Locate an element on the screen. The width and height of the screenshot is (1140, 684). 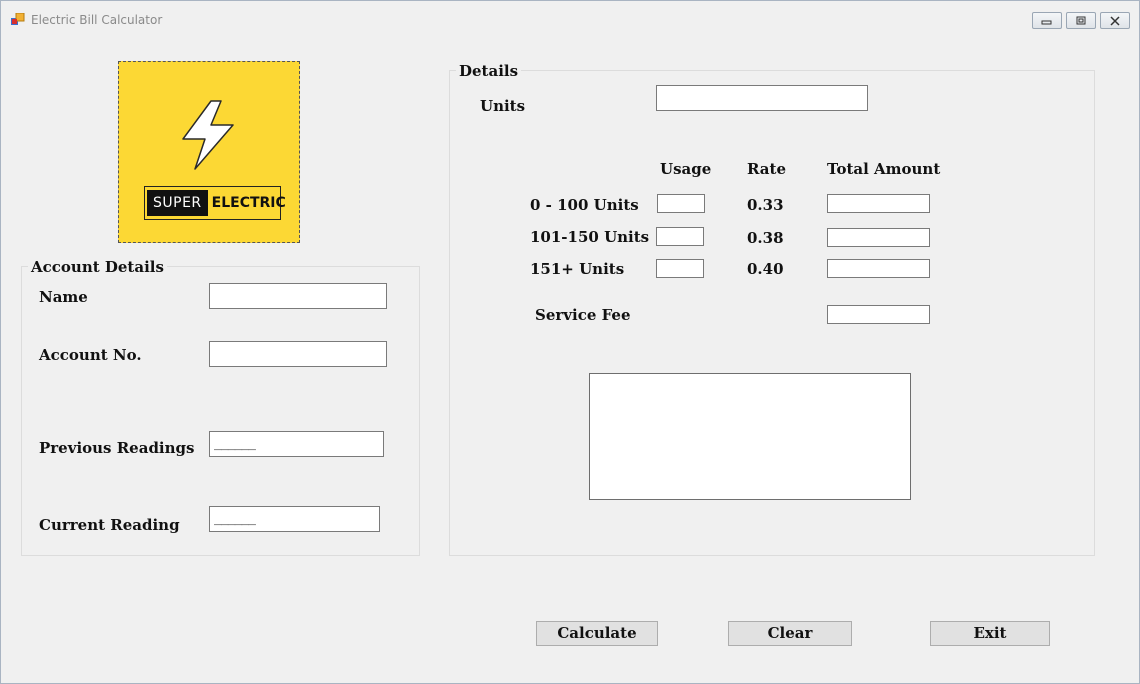
clear-button: Clear is located at coordinates (790, 633).